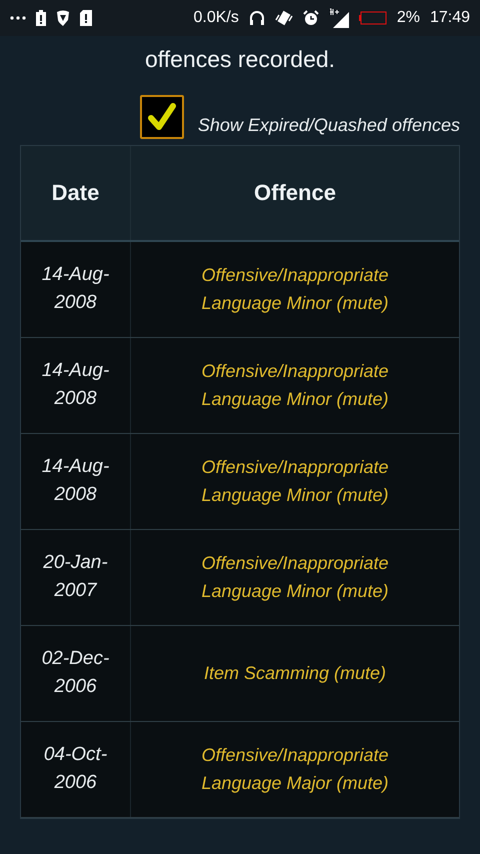  Describe the element at coordinates (18, 18) in the screenshot. I see `more-icon` at that location.